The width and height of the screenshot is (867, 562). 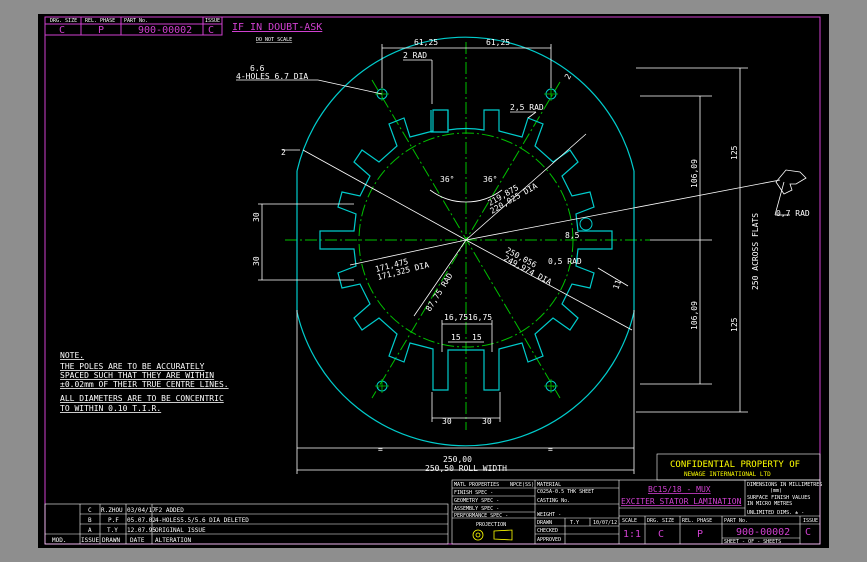 What do you see at coordinates (90, 510) in the screenshot?
I see `rev-c-issue: C` at bounding box center [90, 510].